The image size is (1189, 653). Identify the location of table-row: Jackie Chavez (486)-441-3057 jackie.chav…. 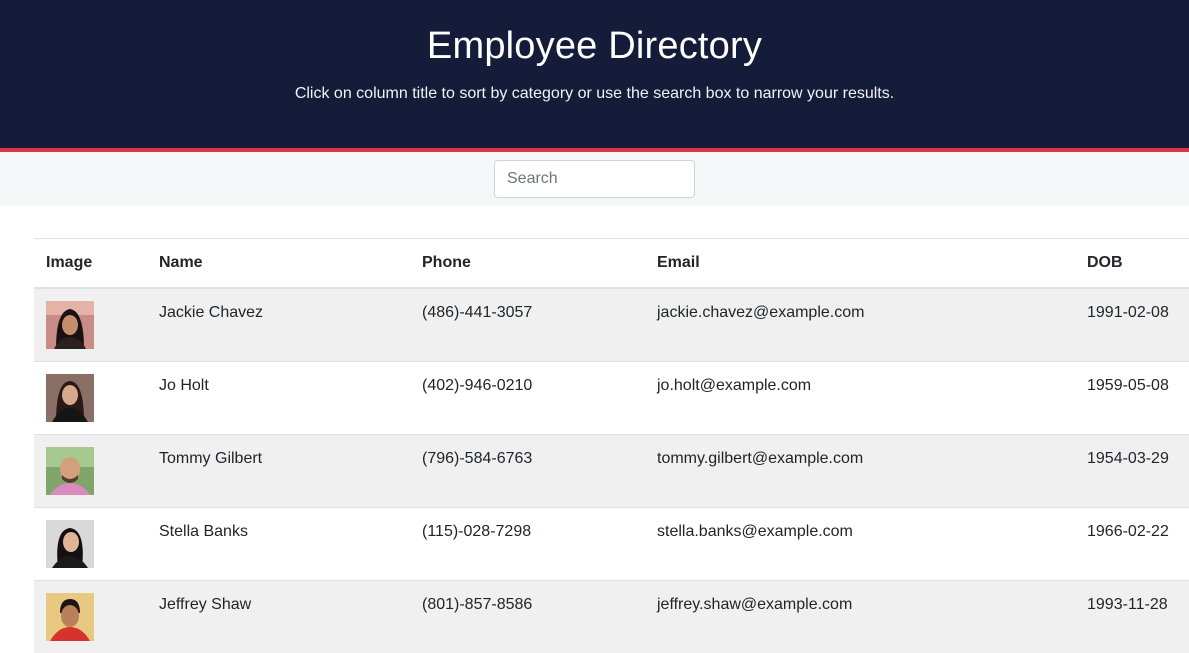
(611, 325).